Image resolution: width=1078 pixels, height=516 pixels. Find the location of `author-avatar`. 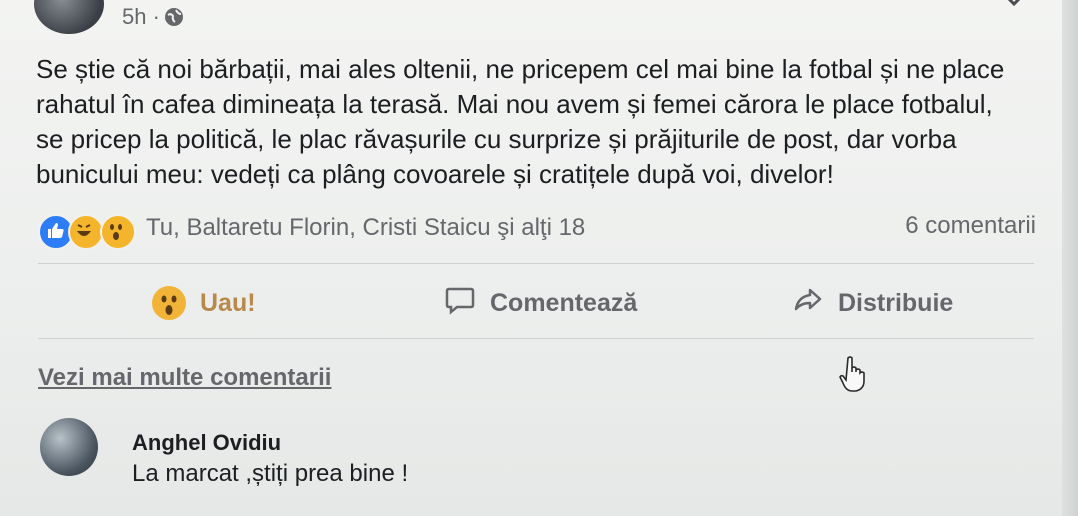

author-avatar is located at coordinates (69, 17).